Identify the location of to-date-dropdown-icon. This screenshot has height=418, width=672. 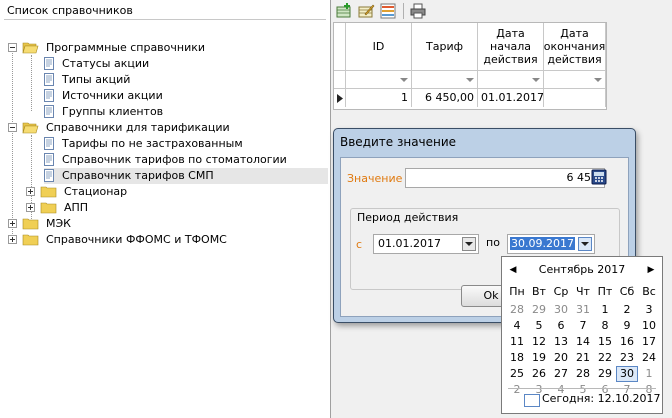
(585, 244).